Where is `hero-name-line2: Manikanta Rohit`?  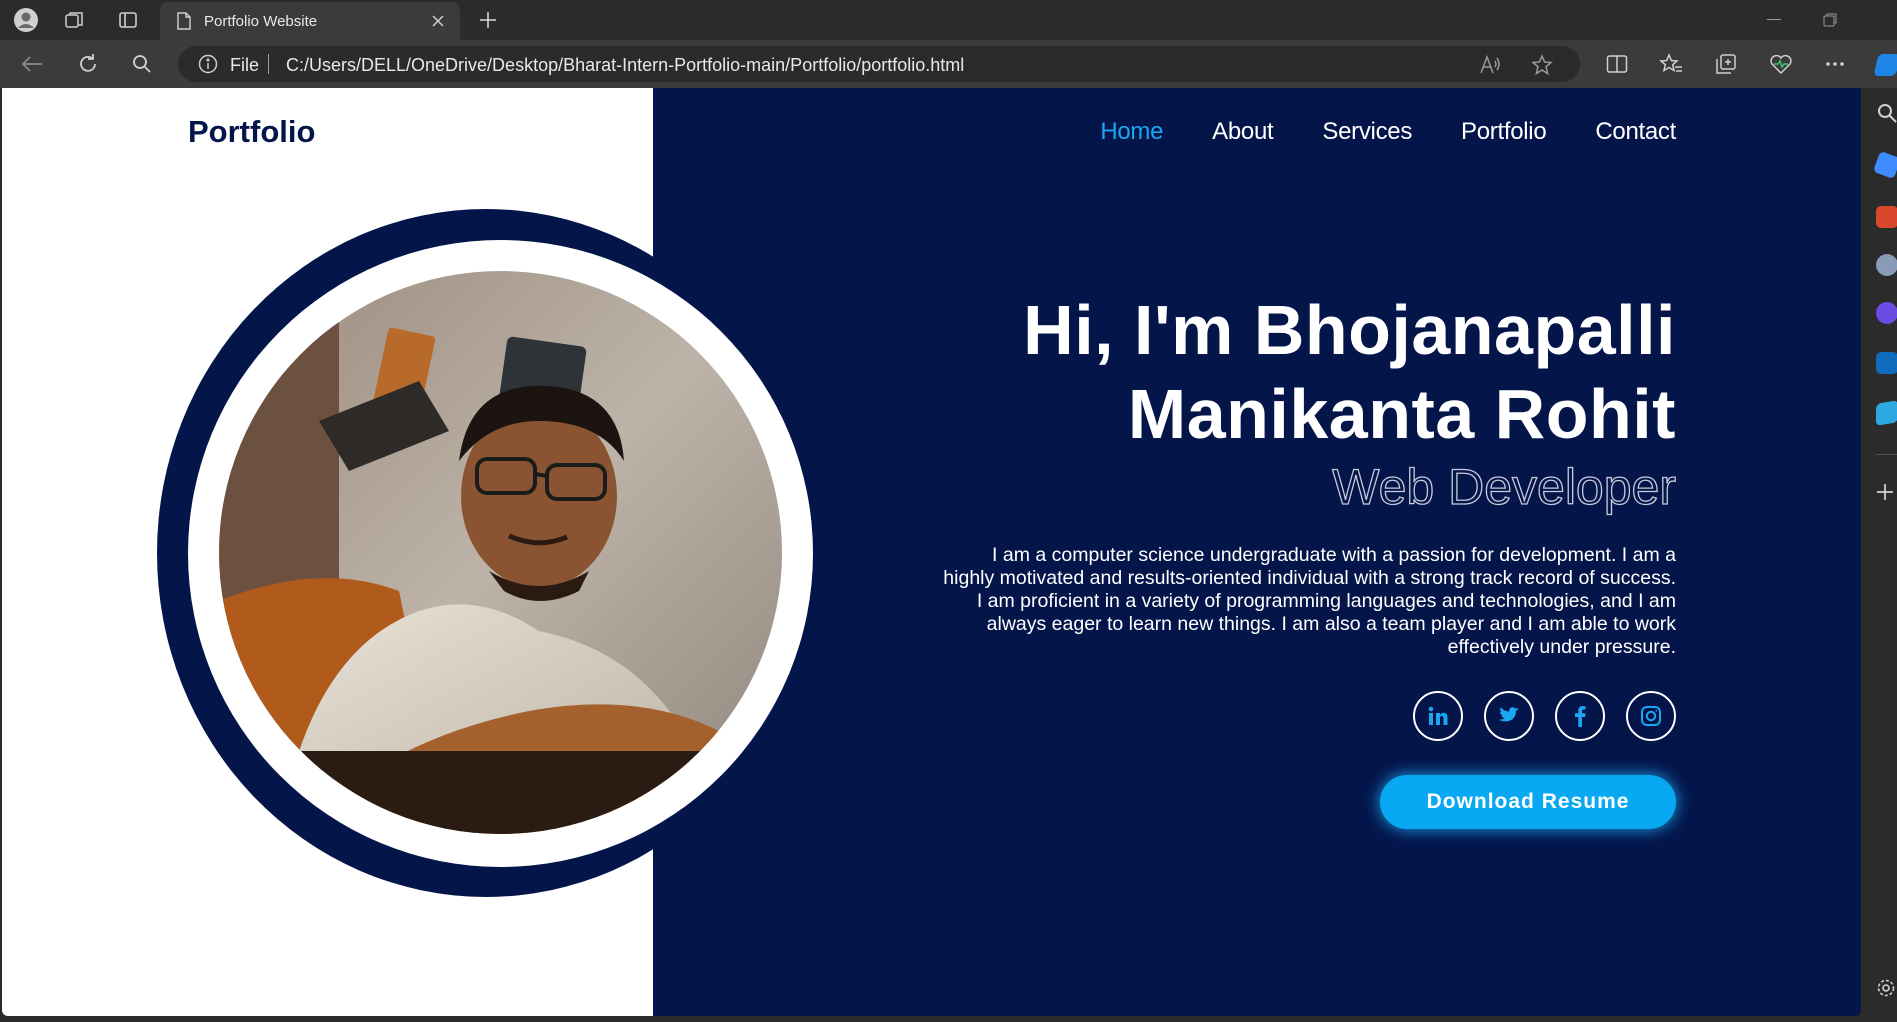
hero-name-line2: Manikanta Rohit is located at coordinates (1401, 414).